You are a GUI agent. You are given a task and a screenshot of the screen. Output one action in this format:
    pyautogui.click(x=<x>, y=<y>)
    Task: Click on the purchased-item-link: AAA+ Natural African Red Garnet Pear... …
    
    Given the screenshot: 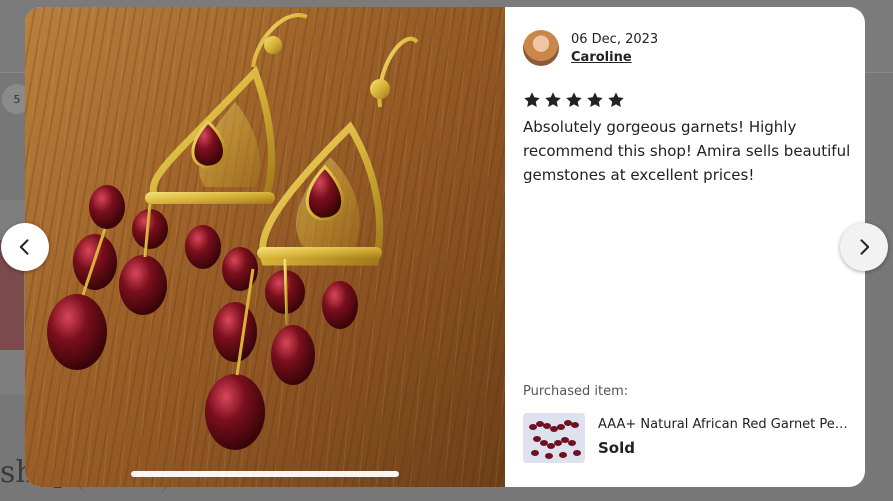 What is the action you would take?
    pyautogui.click(x=688, y=438)
    